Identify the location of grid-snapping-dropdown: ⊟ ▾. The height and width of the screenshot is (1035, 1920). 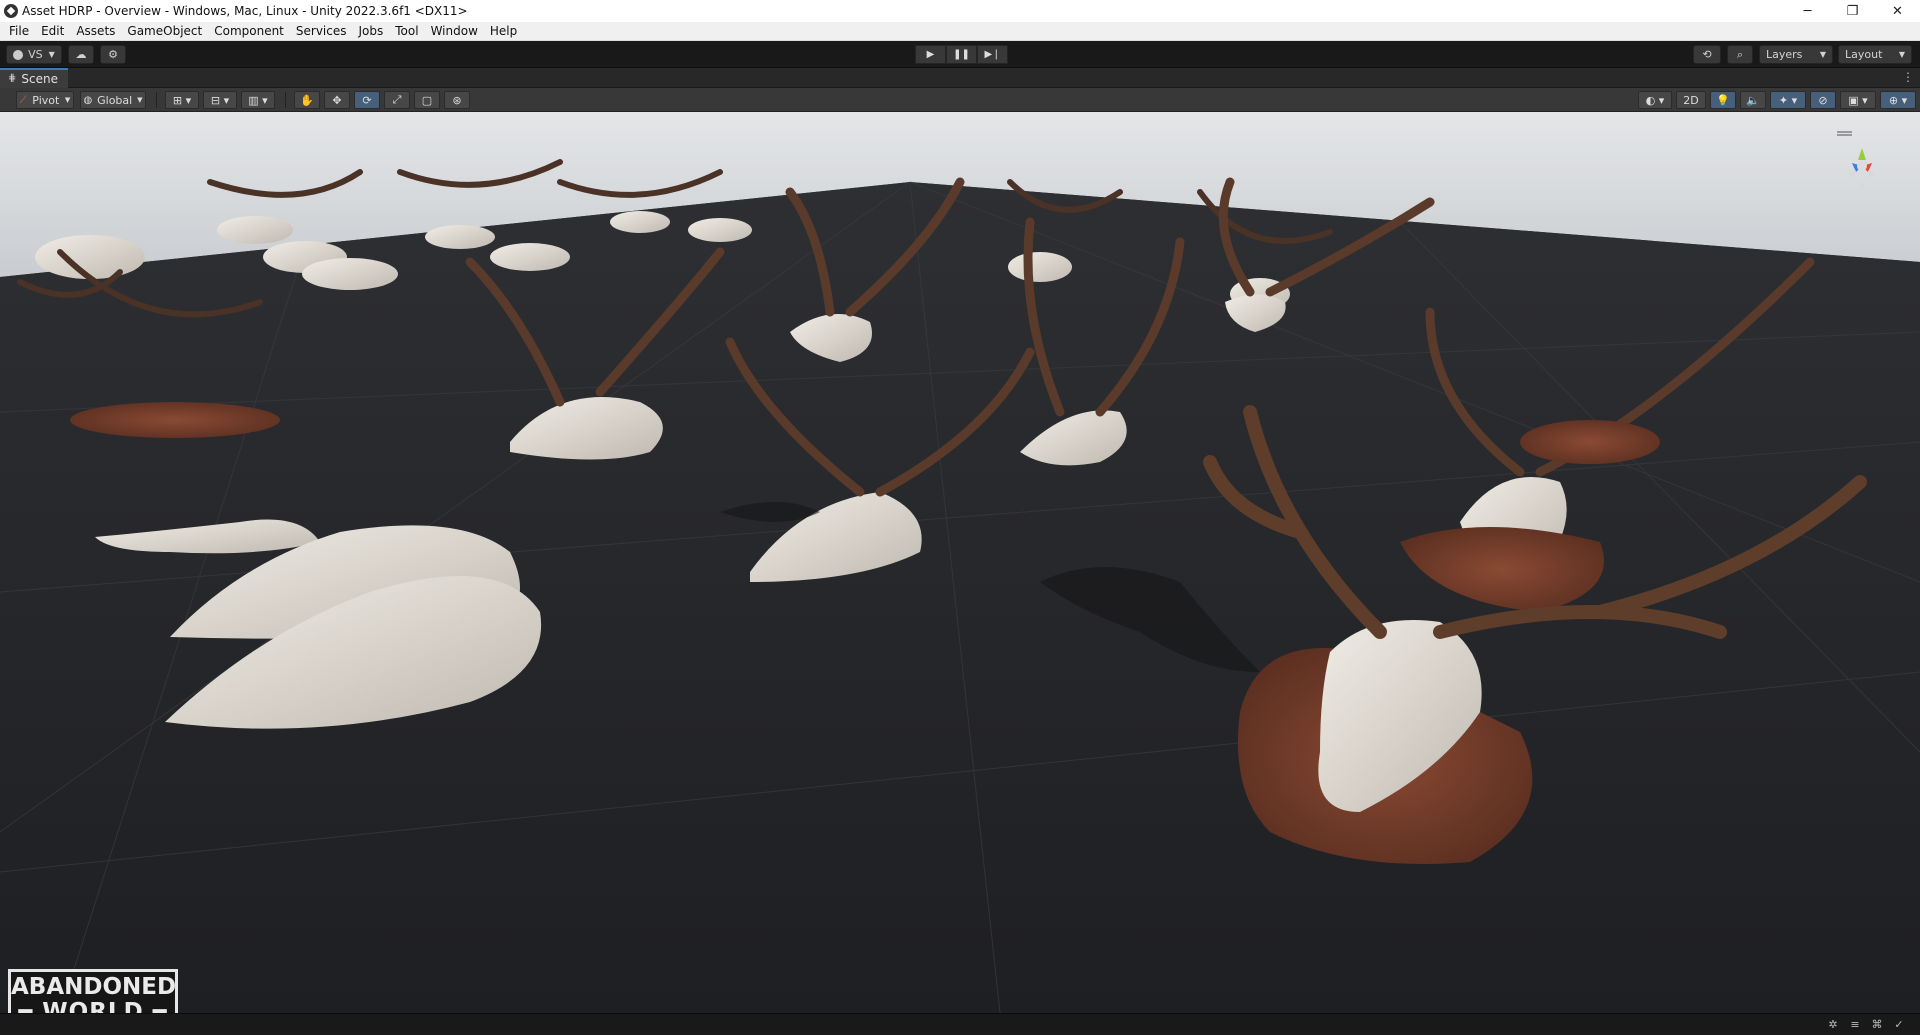
(220, 100).